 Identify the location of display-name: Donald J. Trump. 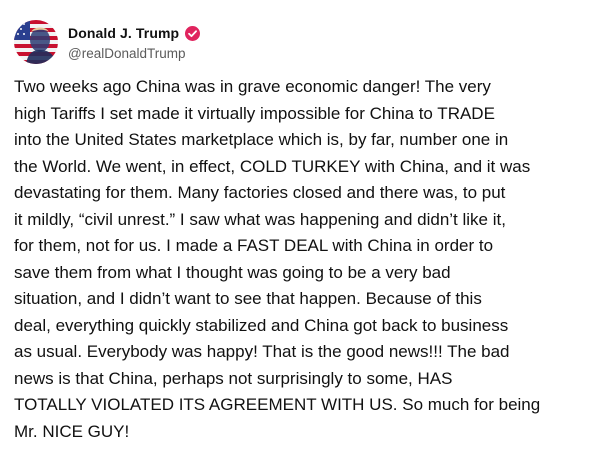
(123, 33).